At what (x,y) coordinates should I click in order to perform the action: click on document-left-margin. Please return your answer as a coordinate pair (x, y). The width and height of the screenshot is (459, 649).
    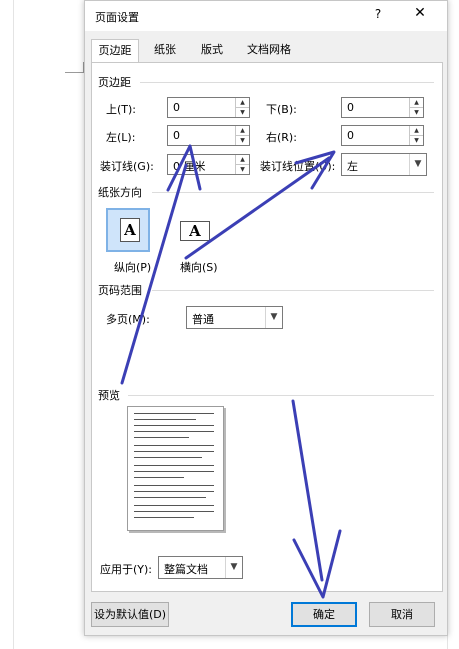
    Looking at the image, I should click on (7, 324).